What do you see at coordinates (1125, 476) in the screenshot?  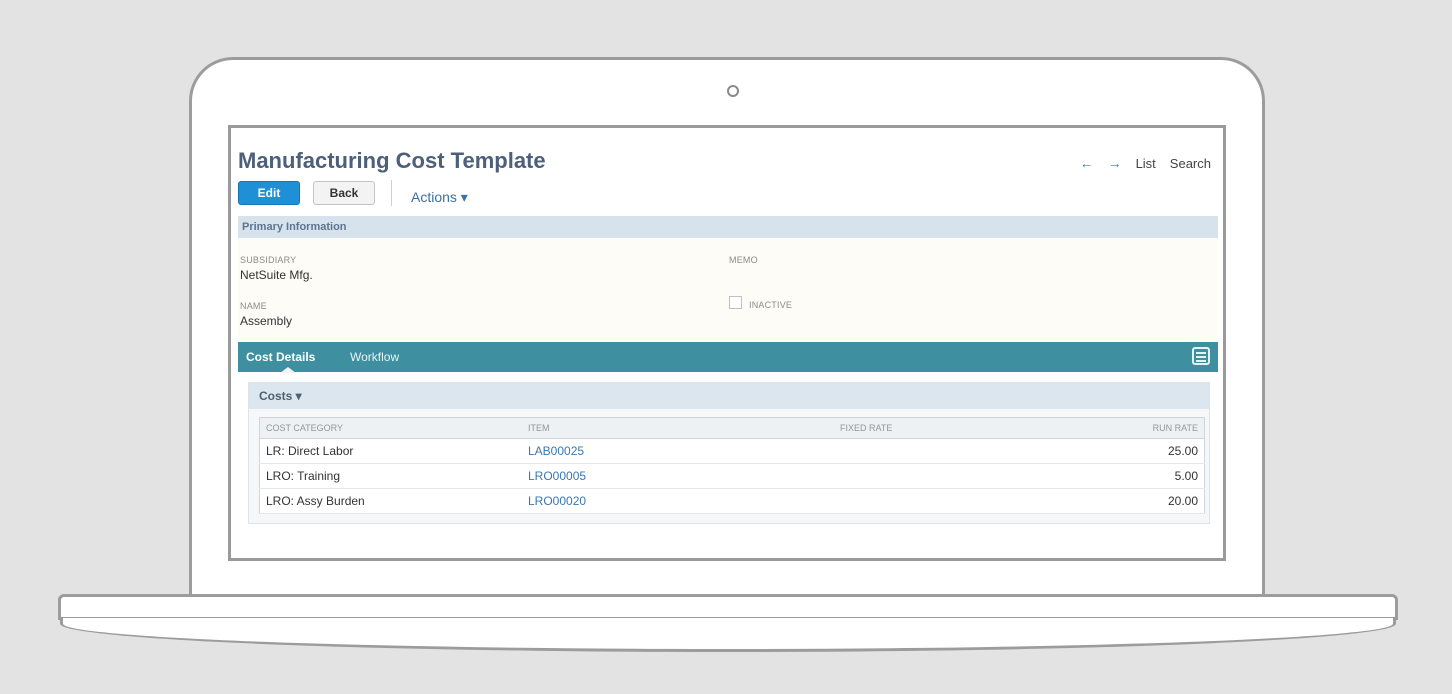 I see `run-rate-cell: 5.00` at bounding box center [1125, 476].